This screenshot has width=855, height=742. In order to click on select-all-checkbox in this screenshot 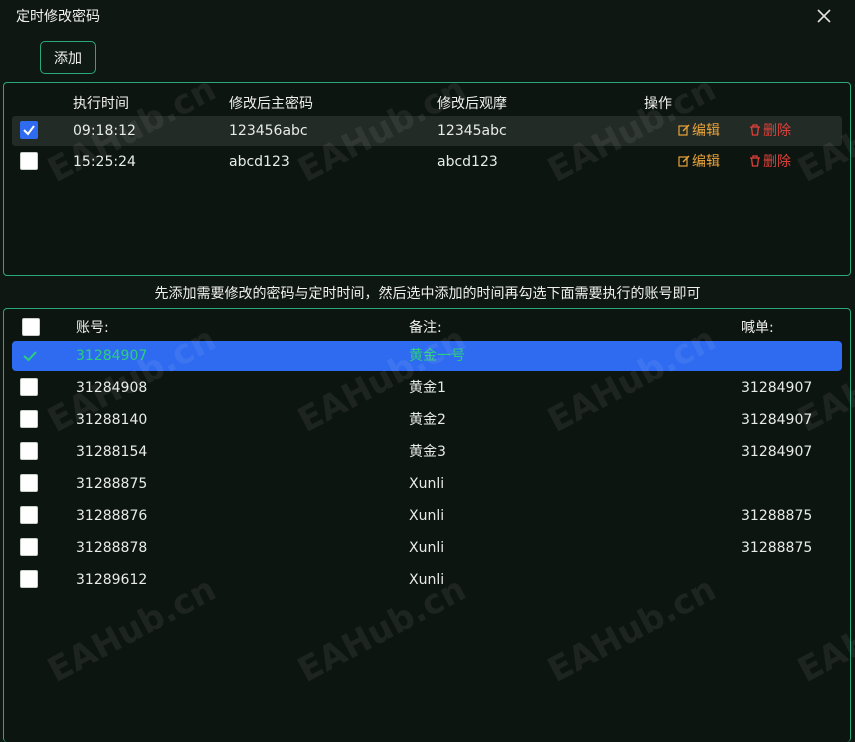, I will do `click(31, 327)`.